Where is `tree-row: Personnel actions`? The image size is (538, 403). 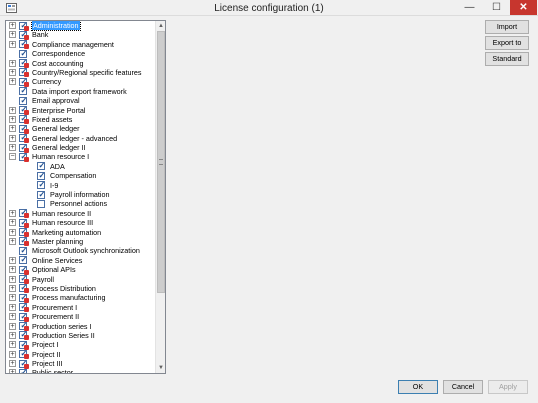
tree-row: Personnel actions is located at coordinates (81, 203).